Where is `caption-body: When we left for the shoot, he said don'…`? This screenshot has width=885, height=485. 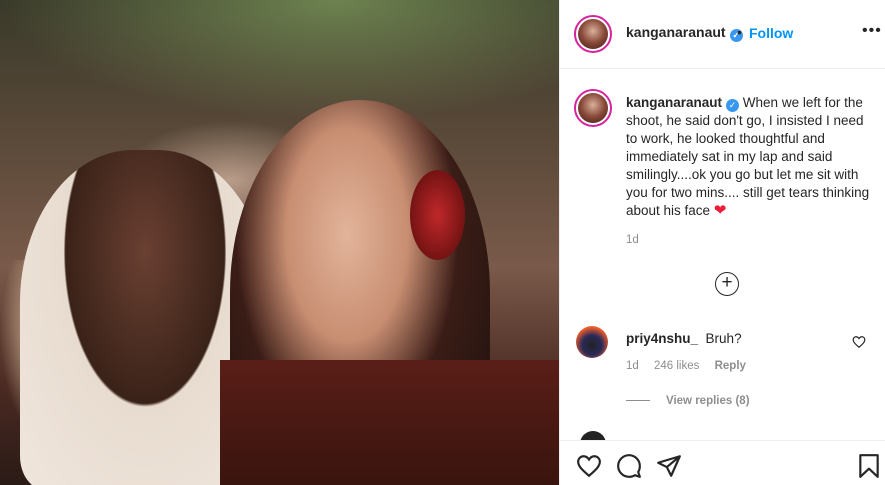
caption-body: When we left for the shoot, he said don'… is located at coordinates (748, 156).